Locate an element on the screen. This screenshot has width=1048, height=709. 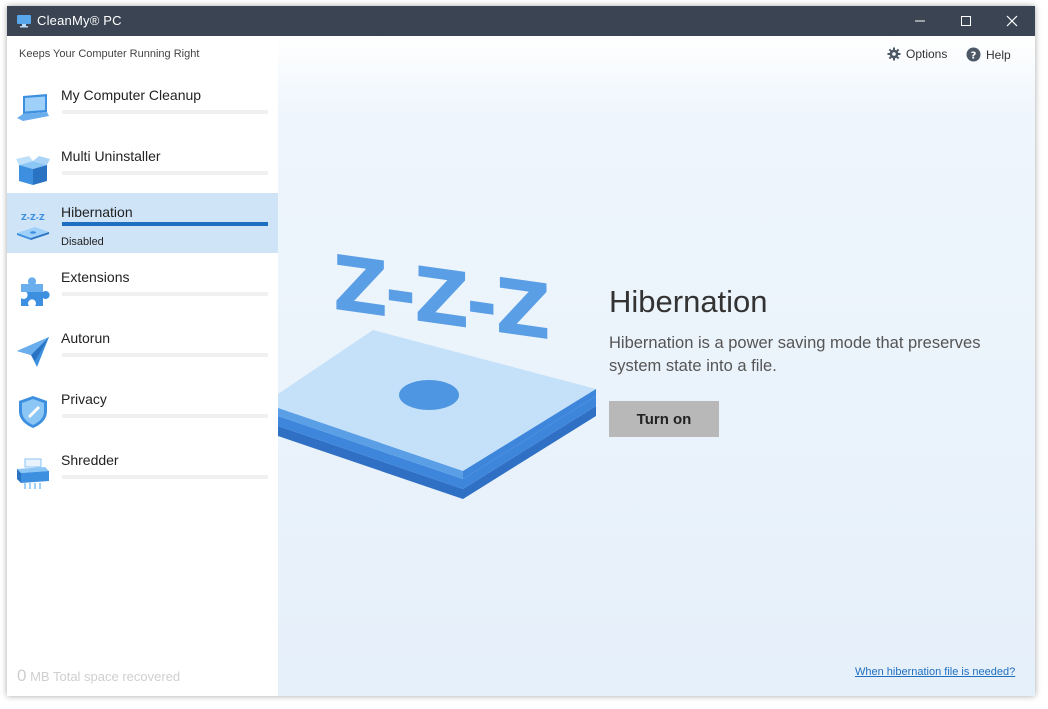
window-title: CleanMy® PC is located at coordinates (79, 20).